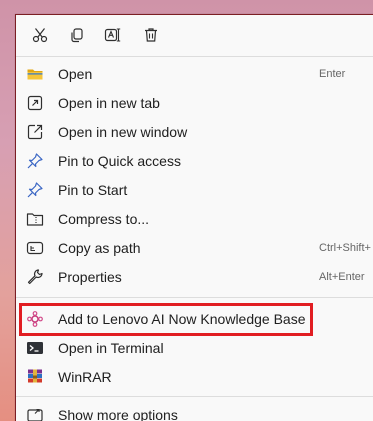 Image resolution: width=373 pixels, height=421 pixels. What do you see at coordinates (197, 190) in the screenshot?
I see `menu-item-pin-to-start: Pin to Start` at bounding box center [197, 190].